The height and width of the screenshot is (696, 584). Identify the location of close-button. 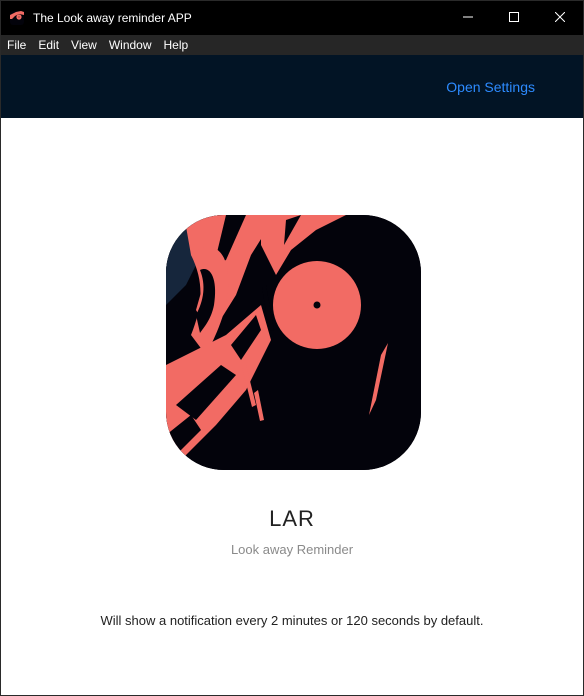
(560, 18).